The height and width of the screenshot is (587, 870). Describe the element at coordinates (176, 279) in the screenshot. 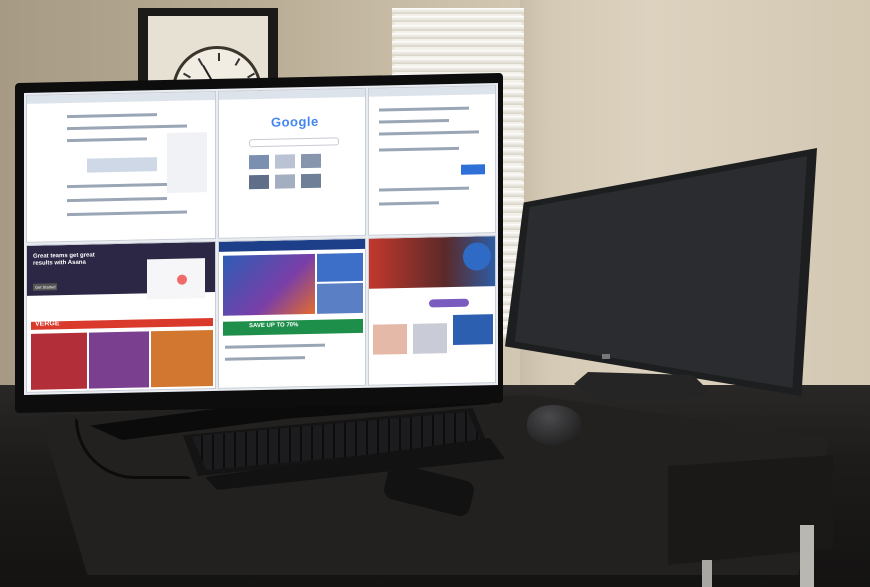

I see `dialog-card` at that location.